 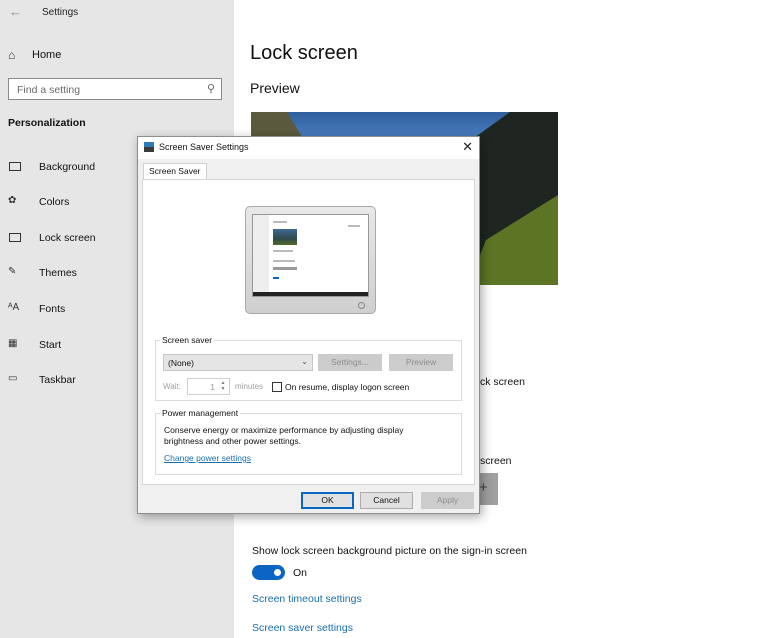 I want to click on change-power-settings-link: Change power settings, so click(x=207, y=458).